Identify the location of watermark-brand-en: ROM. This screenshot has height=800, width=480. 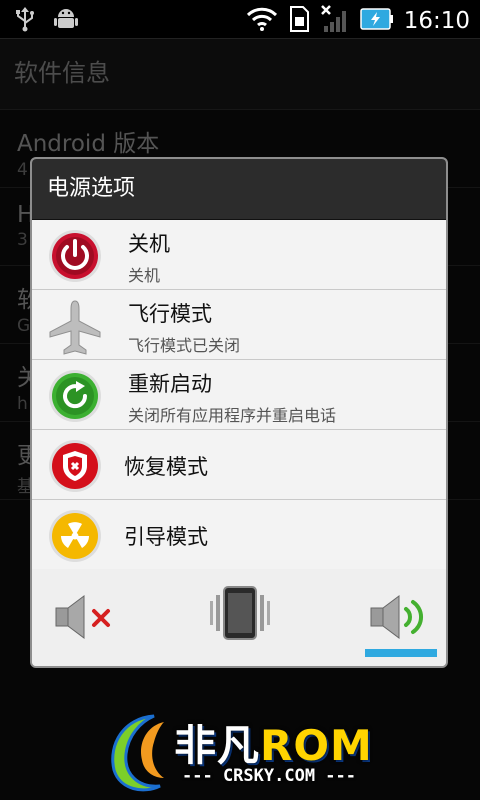
(316, 745).